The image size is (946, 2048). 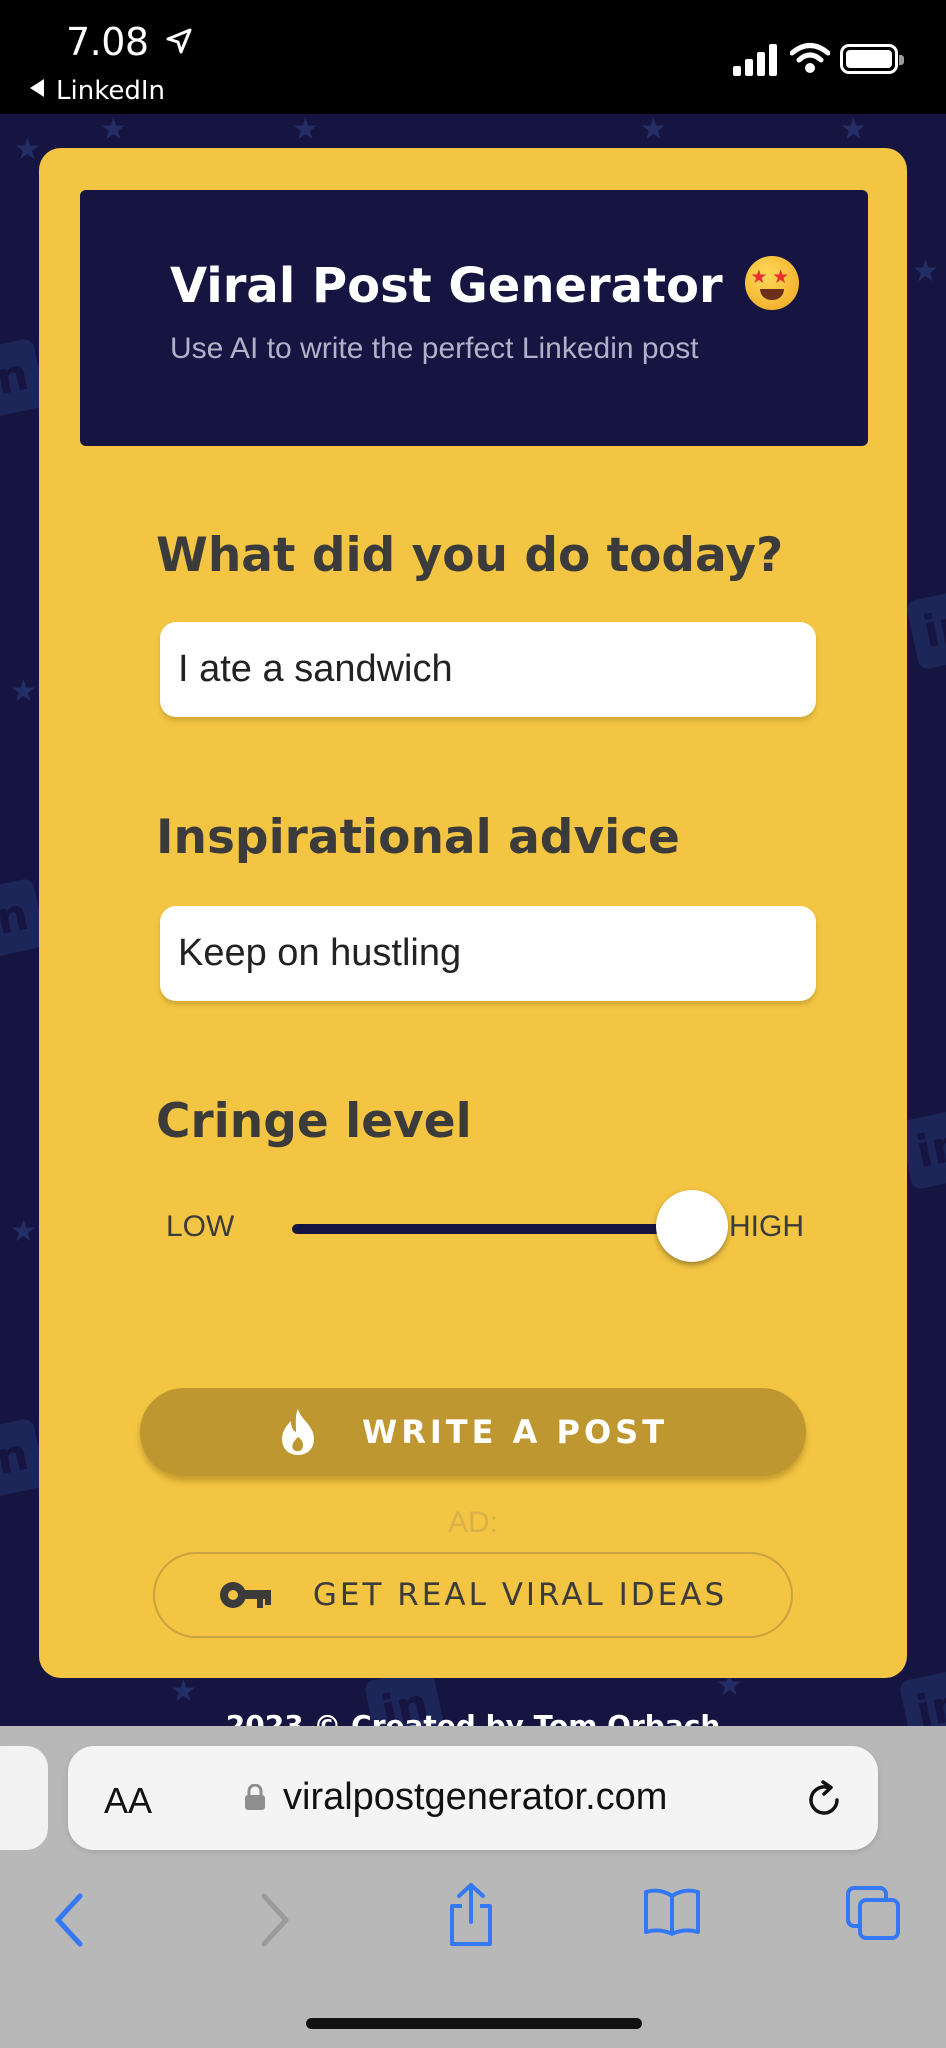 What do you see at coordinates (825, 1800) in the screenshot?
I see `reload-icon` at bounding box center [825, 1800].